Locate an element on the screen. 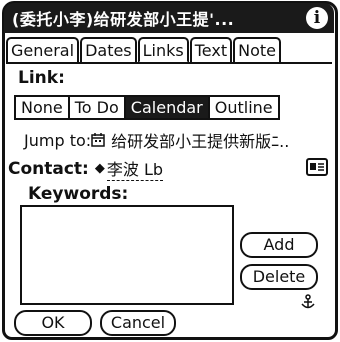 This screenshot has height=342, width=340. link-option-none: None is located at coordinates (42, 107).